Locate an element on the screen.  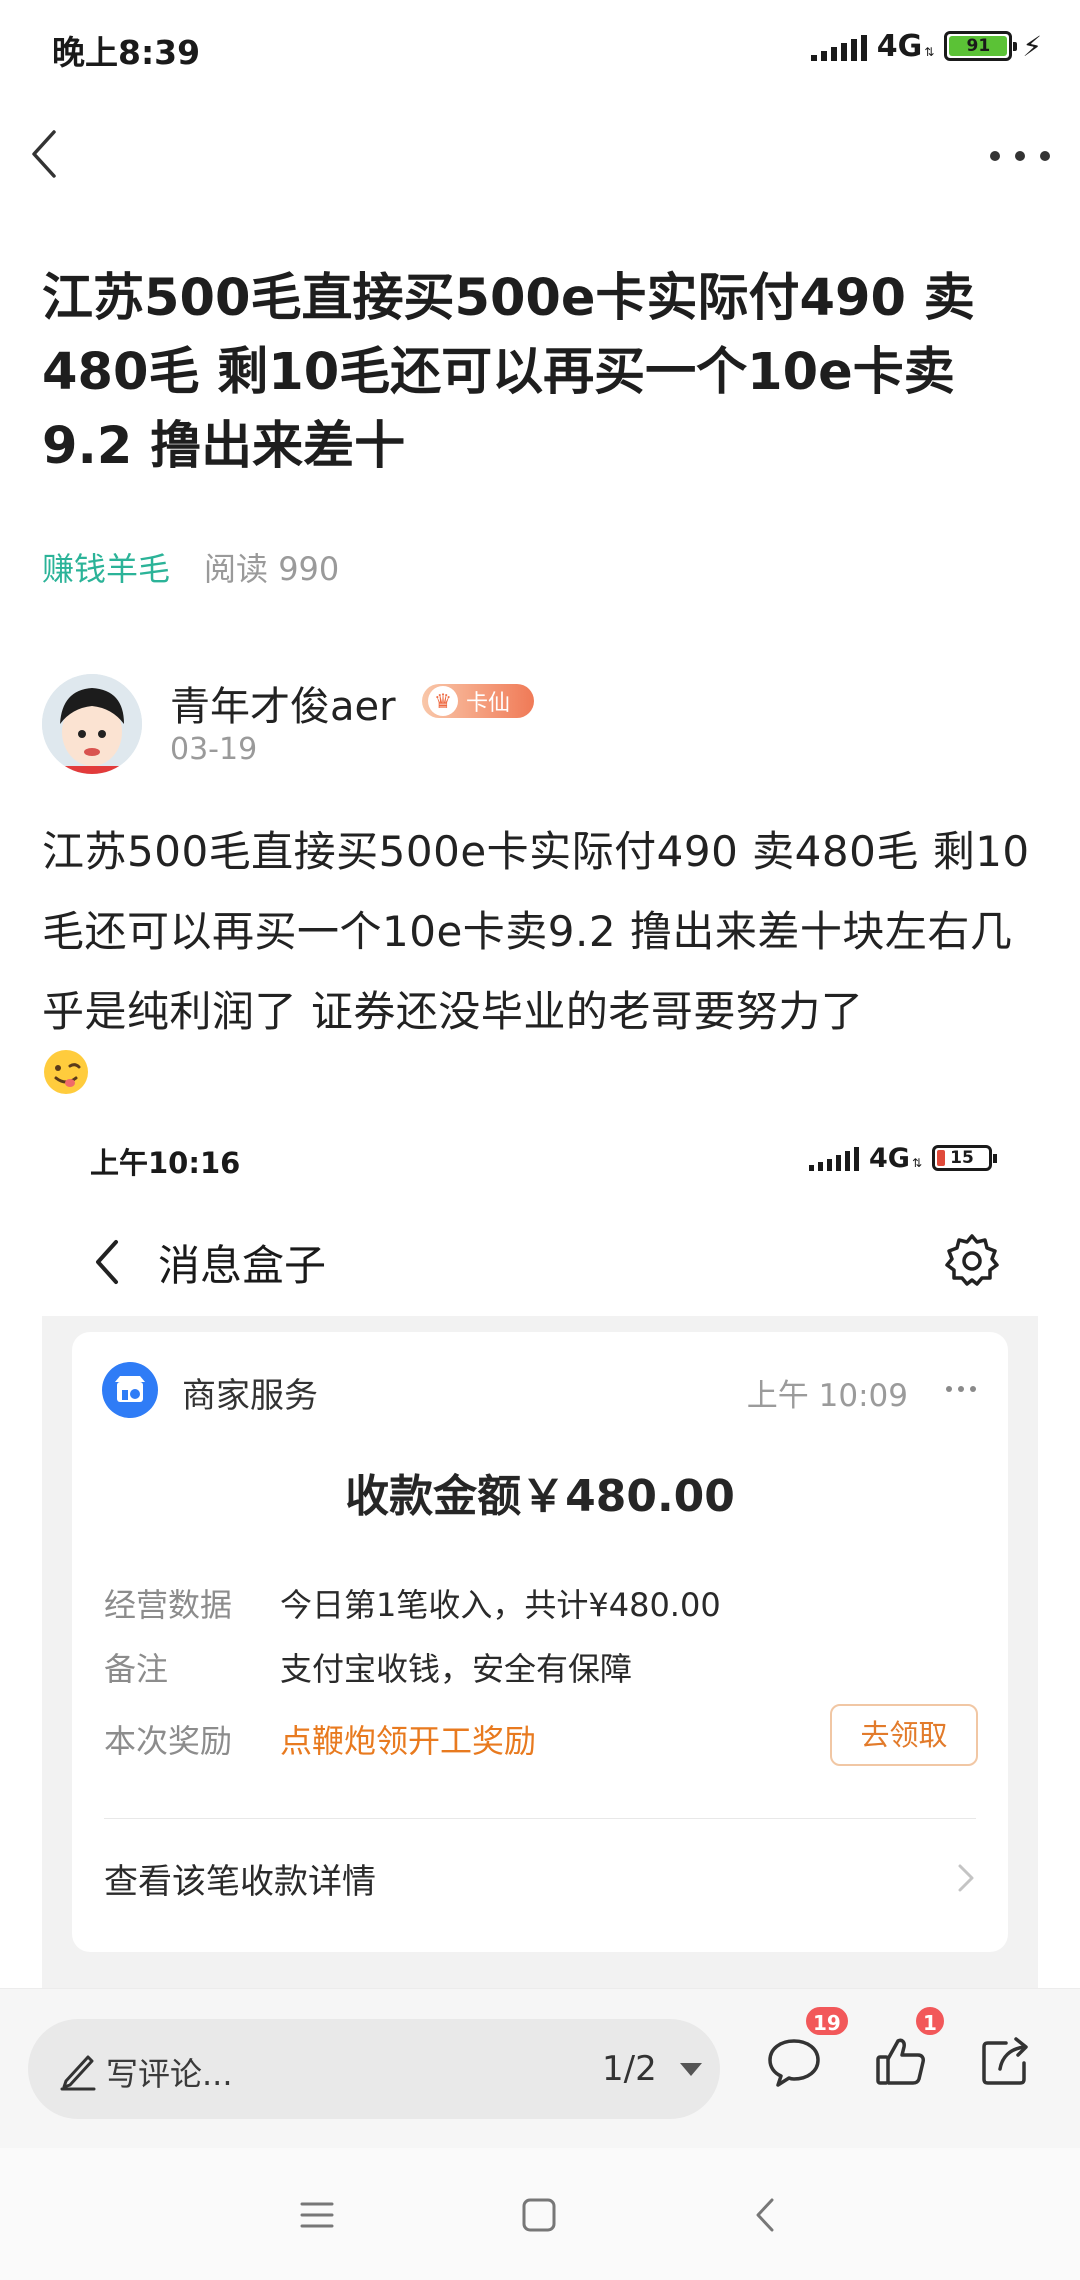
notification-source: 商家服务 is located at coordinates (250, 1396).